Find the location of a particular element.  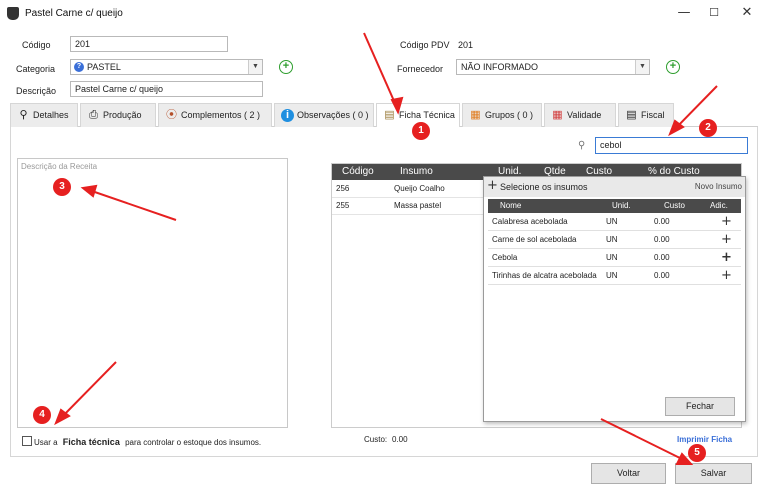

arrow-4-line is located at coordinates (87, 391).